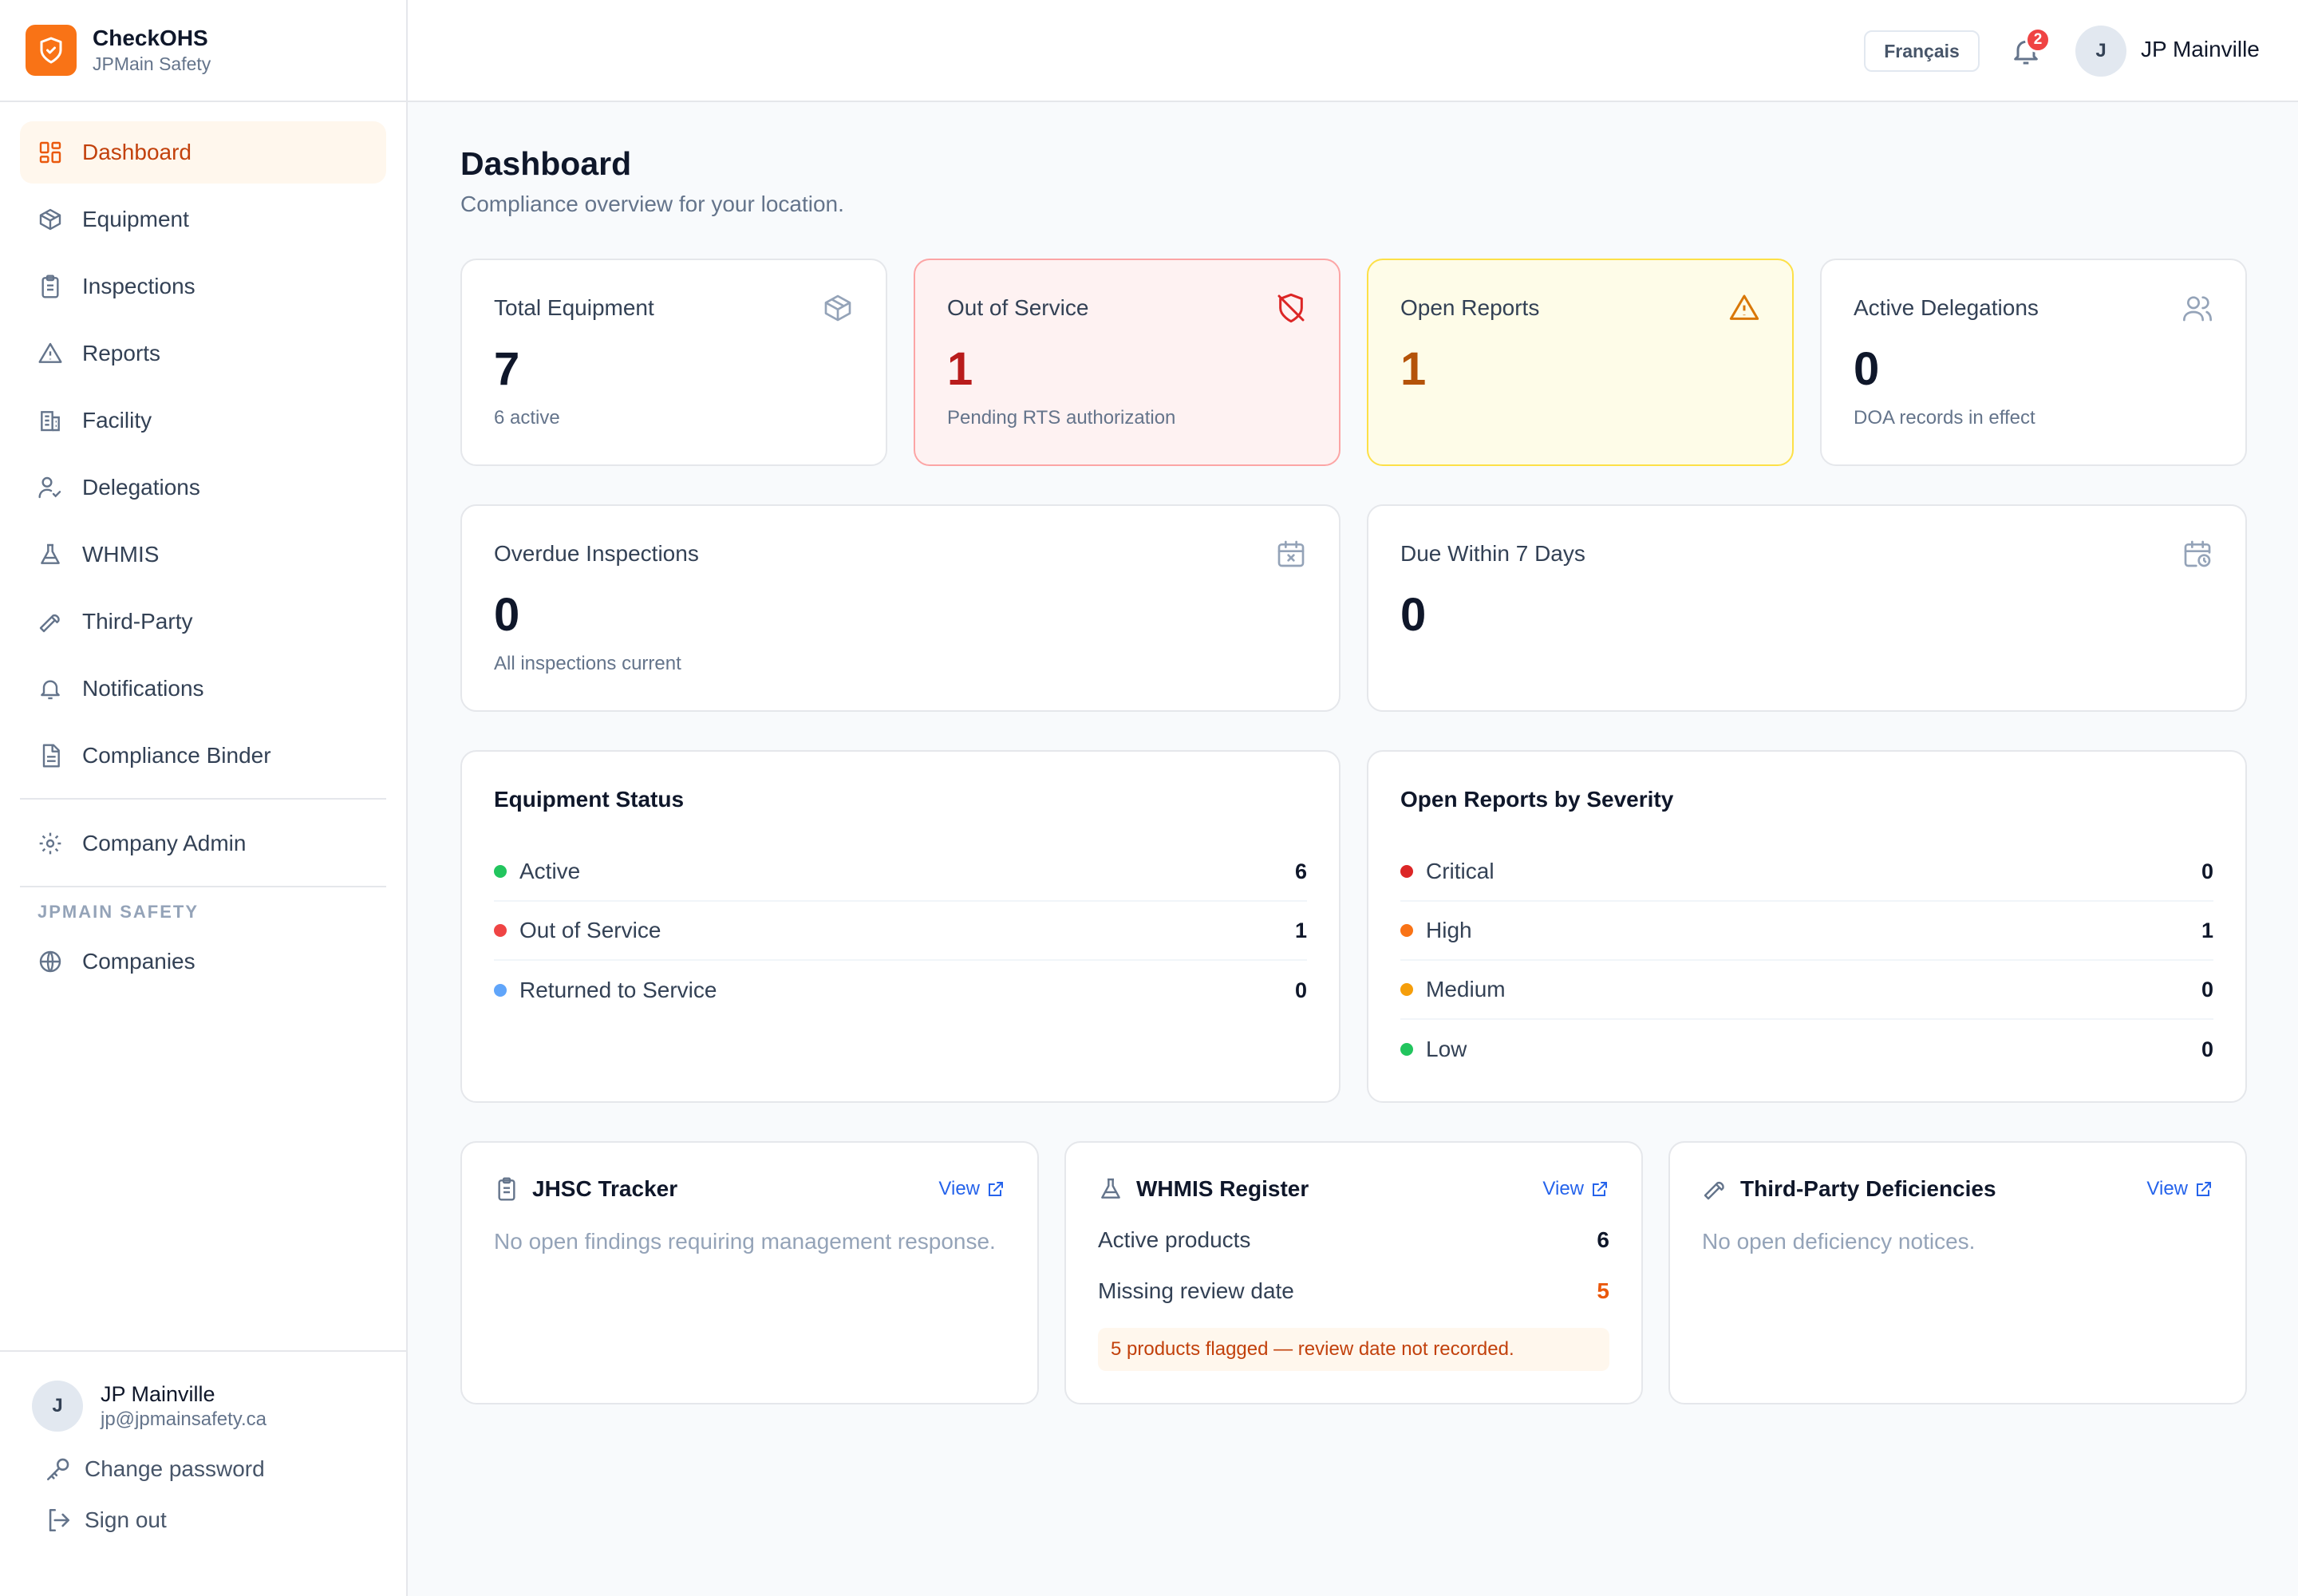 The width and height of the screenshot is (2298, 1596). I want to click on change-password-link: Change password, so click(219, 1469).